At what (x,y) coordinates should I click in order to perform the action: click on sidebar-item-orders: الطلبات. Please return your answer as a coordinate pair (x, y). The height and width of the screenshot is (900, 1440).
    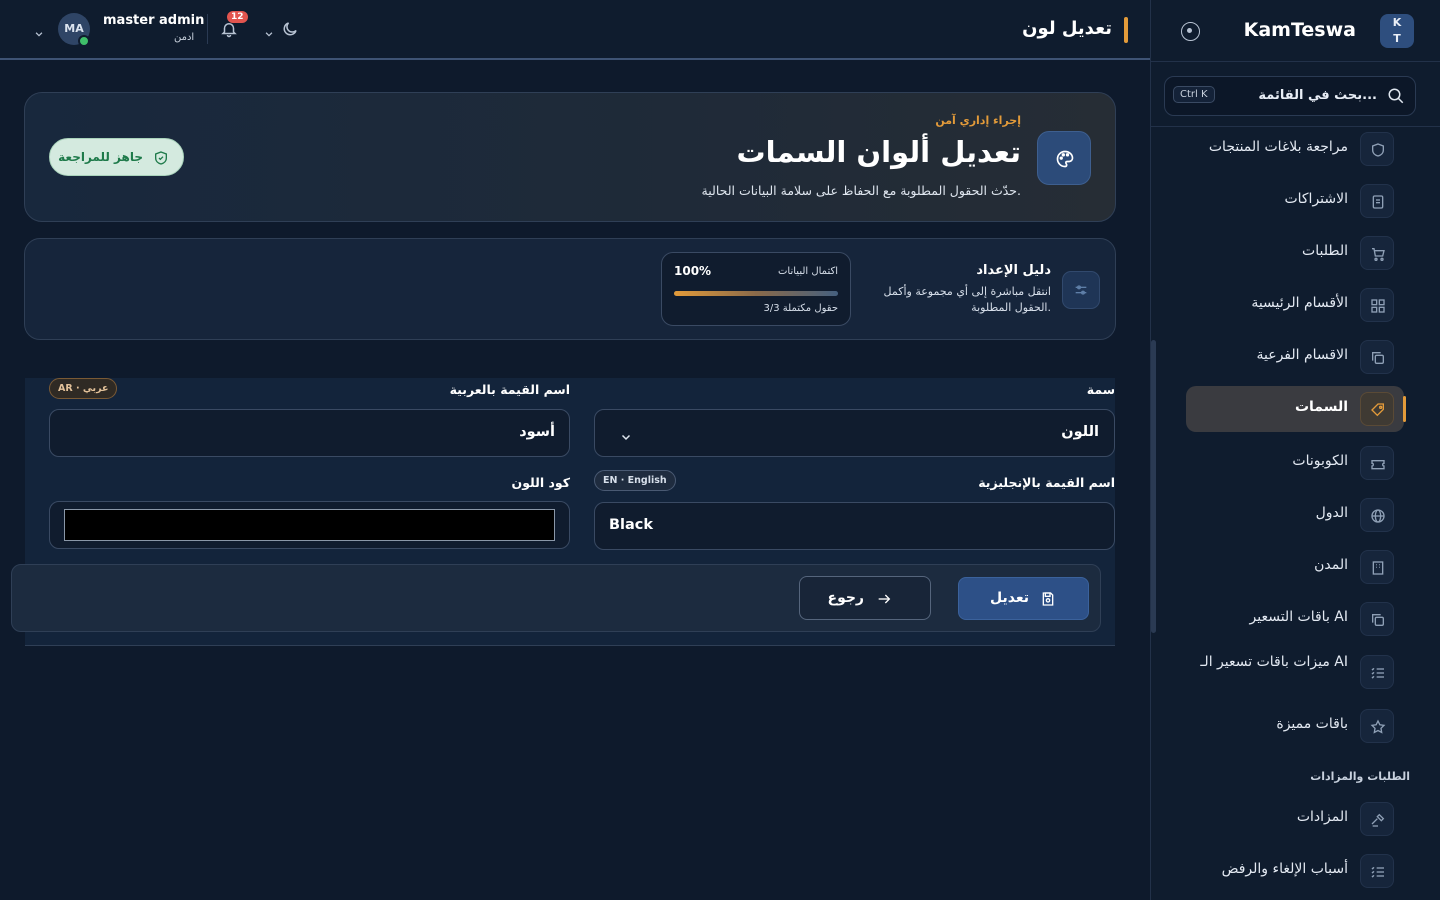
    Looking at the image, I should click on (1295, 253).